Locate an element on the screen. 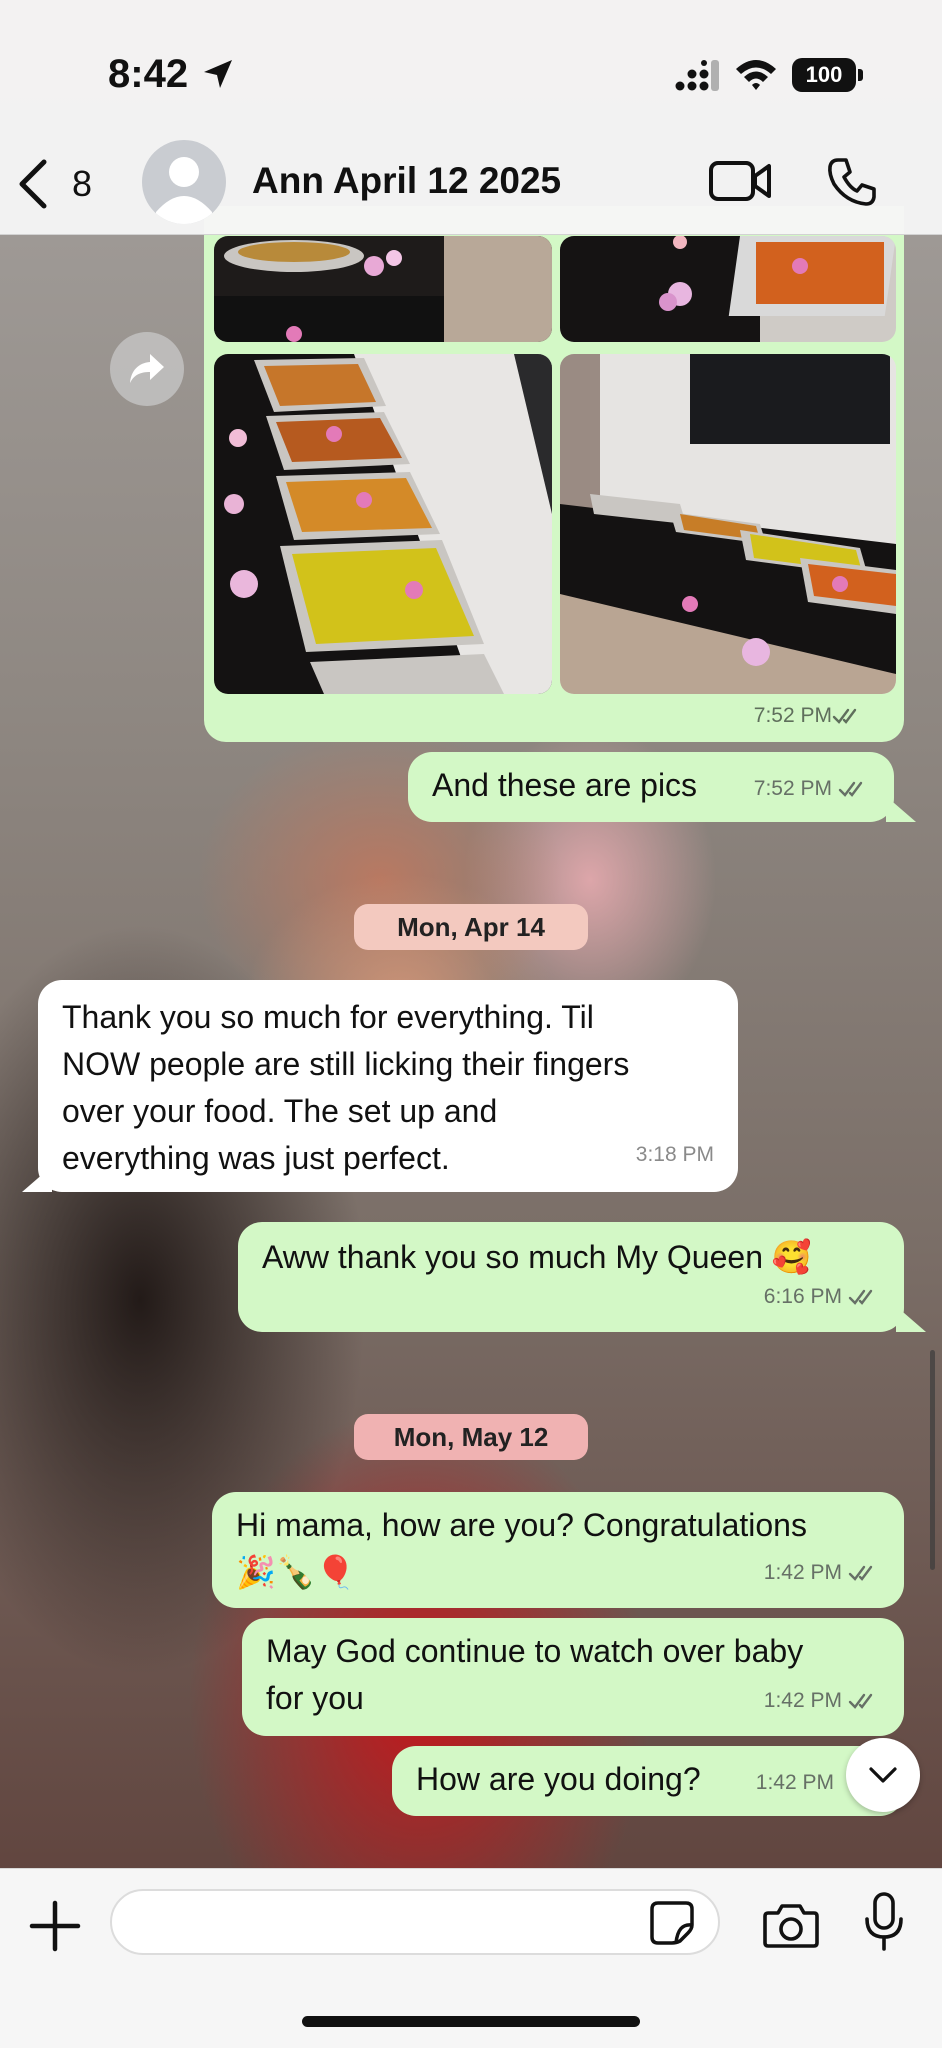 This screenshot has height=2048, width=942. media-message-time: 7:52 PM is located at coordinates (809, 716).